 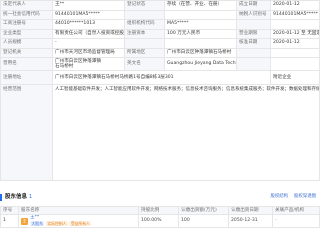 What do you see at coordinates (305, 197) in the screenshot?
I see `equity-penetration-link: 股权穿透图` at bounding box center [305, 197].